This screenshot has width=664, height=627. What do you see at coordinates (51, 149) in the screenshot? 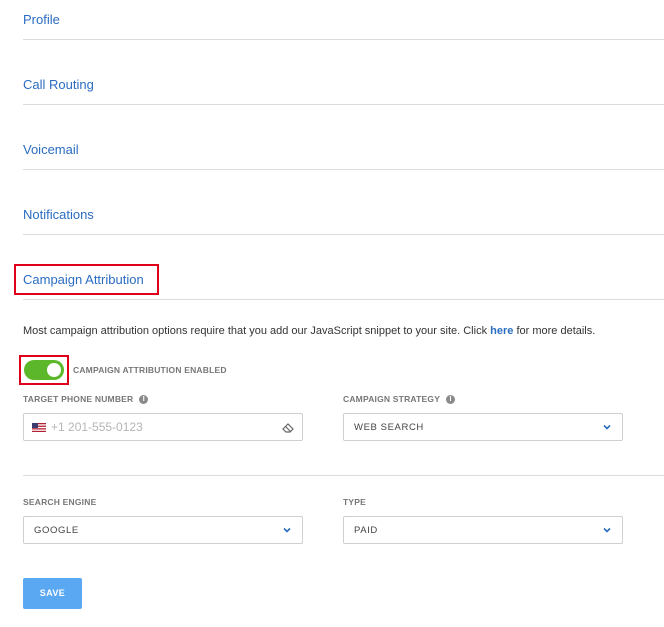
I see `section-link-voicemail: Voicemail` at bounding box center [51, 149].